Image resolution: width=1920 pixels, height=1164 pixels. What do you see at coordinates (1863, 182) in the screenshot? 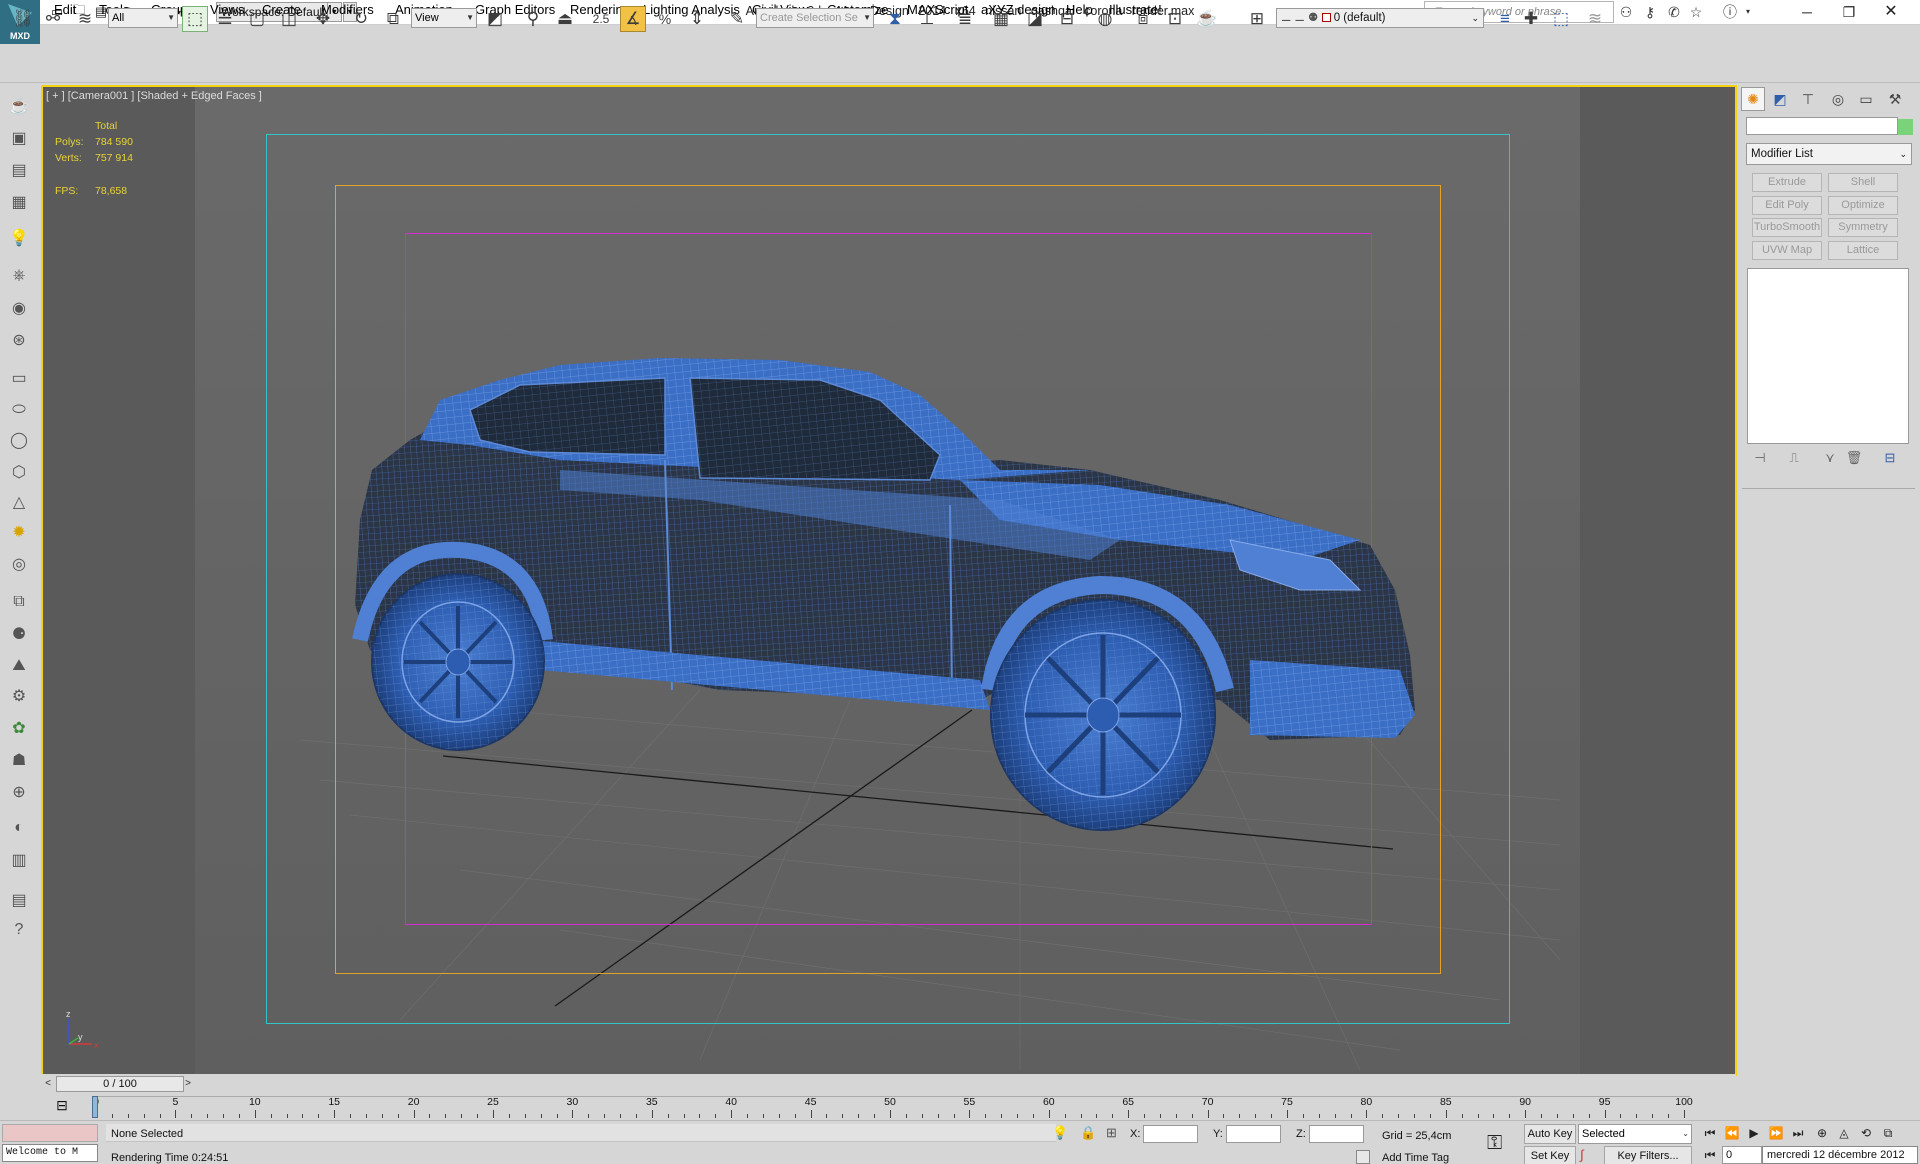
I see `shell-button: Shell` at bounding box center [1863, 182].